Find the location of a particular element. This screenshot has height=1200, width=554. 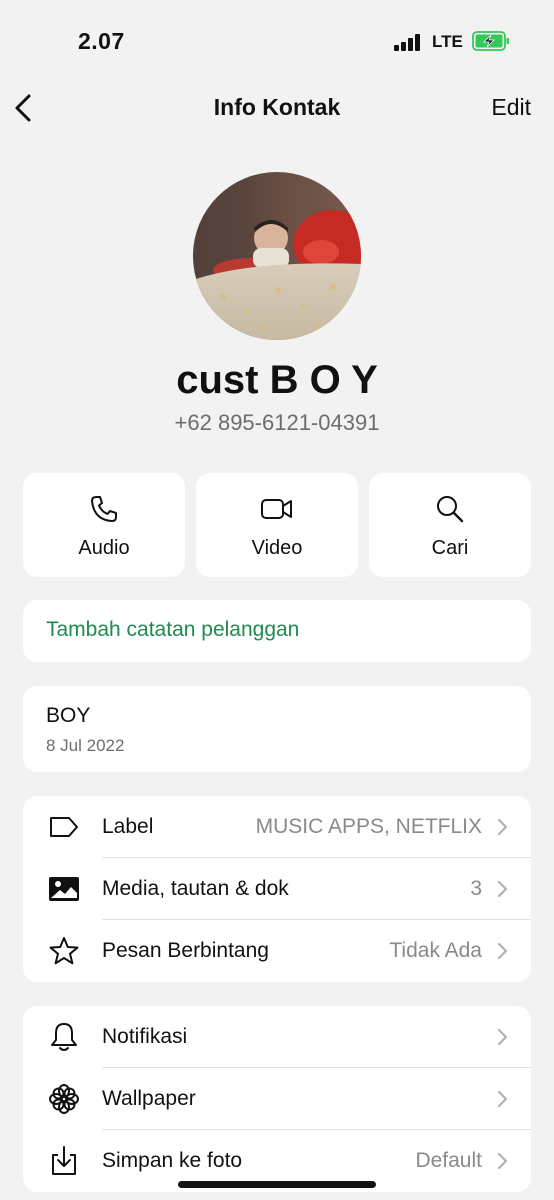

wallpaper-row-label: Wallpaper is located at coordinates (149, 1098).